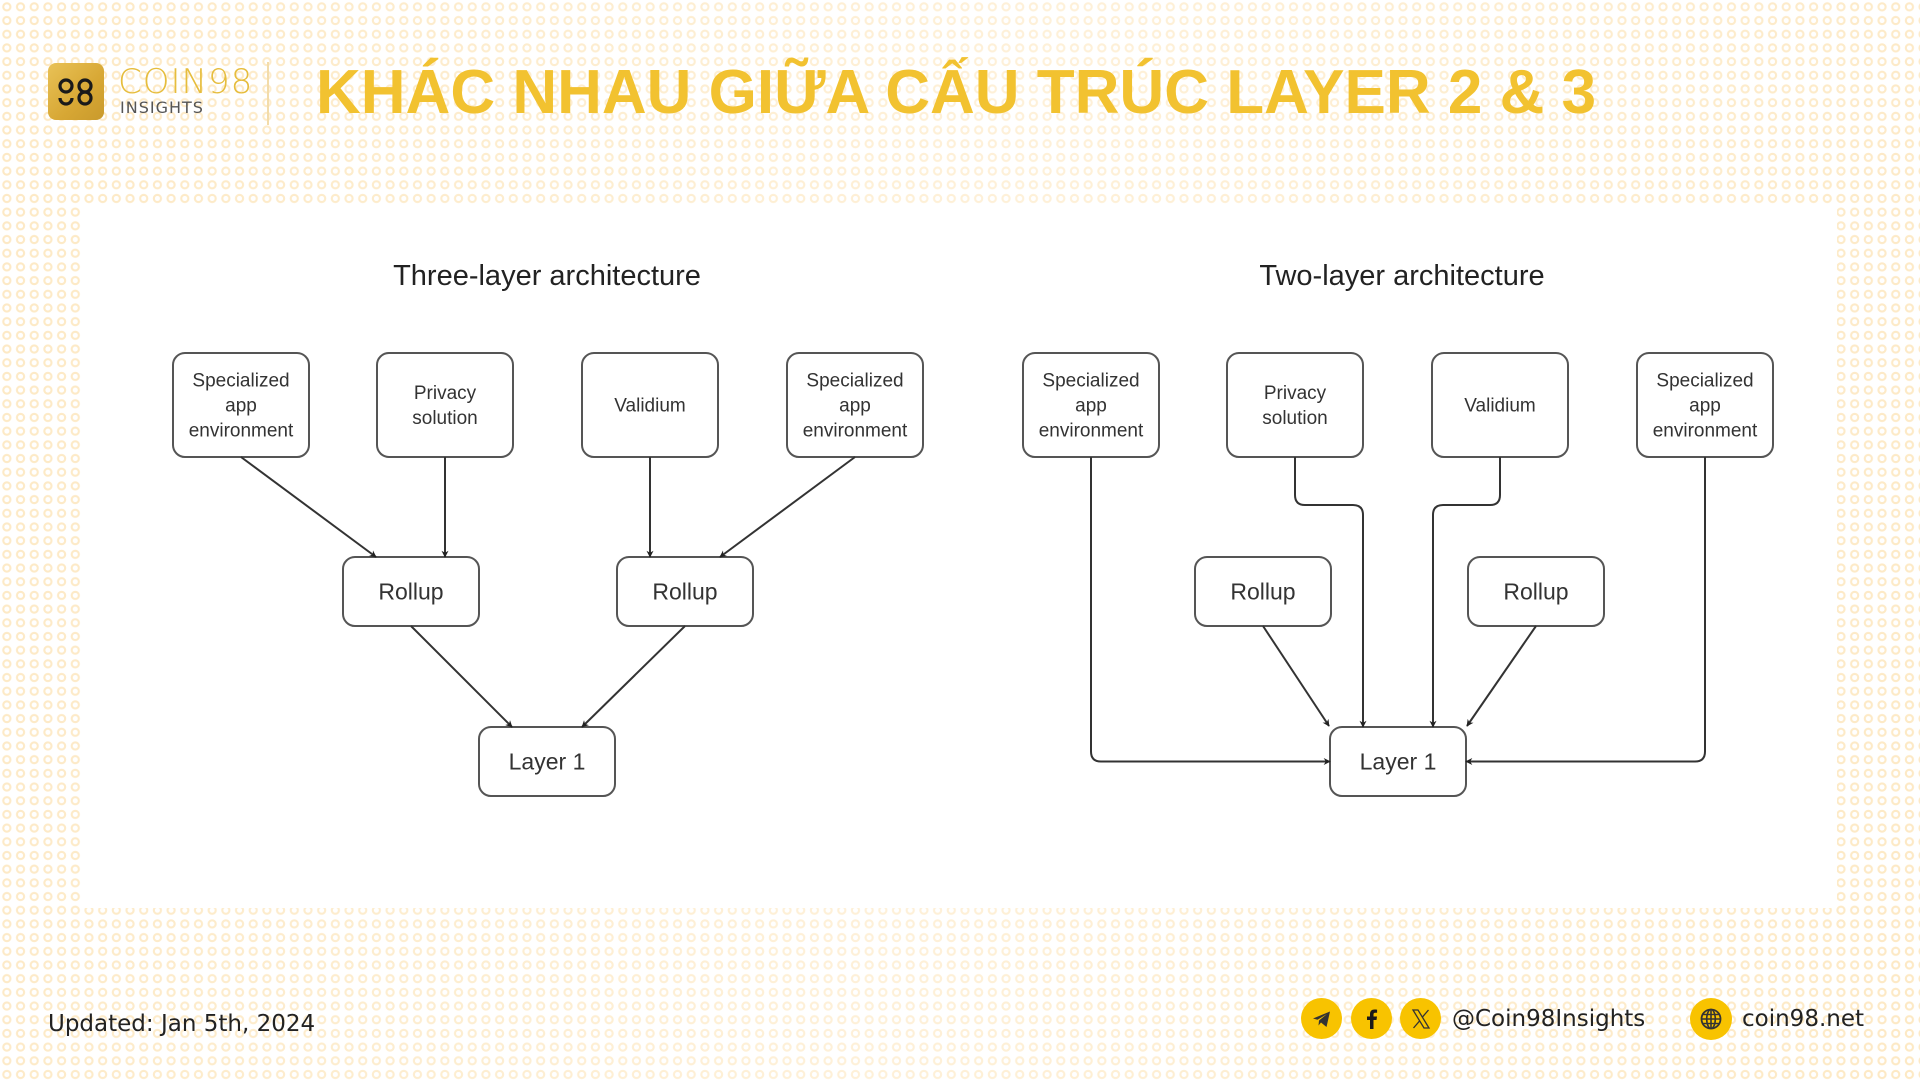  I want to click on social-handle: @Coin98Insights, so click(1548, 1019).